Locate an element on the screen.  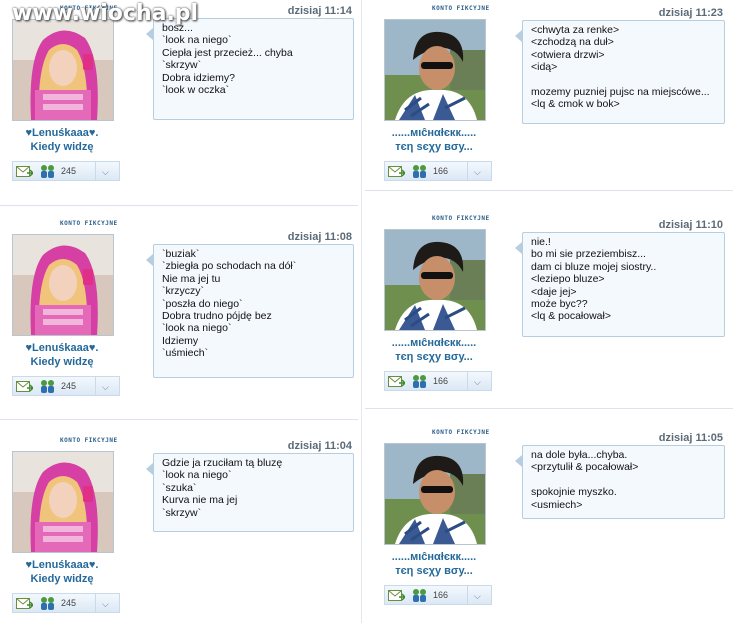
message-line: <chwyta za renke> is located at coordinates (575, 30).